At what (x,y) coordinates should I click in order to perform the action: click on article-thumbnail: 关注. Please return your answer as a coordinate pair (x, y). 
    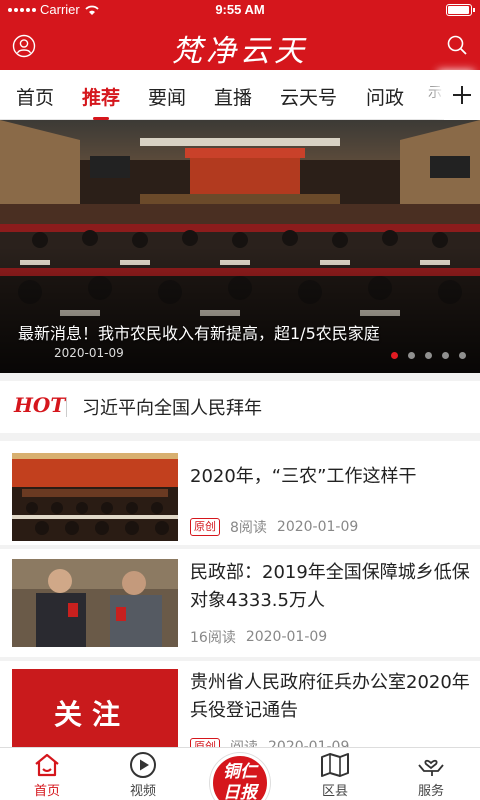
    Looking at the image, I should click on (95, 708).